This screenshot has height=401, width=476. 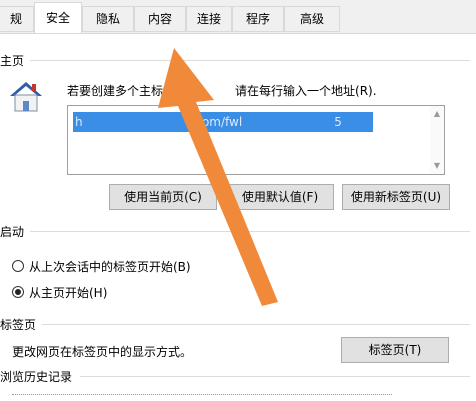 I want to click on startup-separator, so click(x=250, y=231).